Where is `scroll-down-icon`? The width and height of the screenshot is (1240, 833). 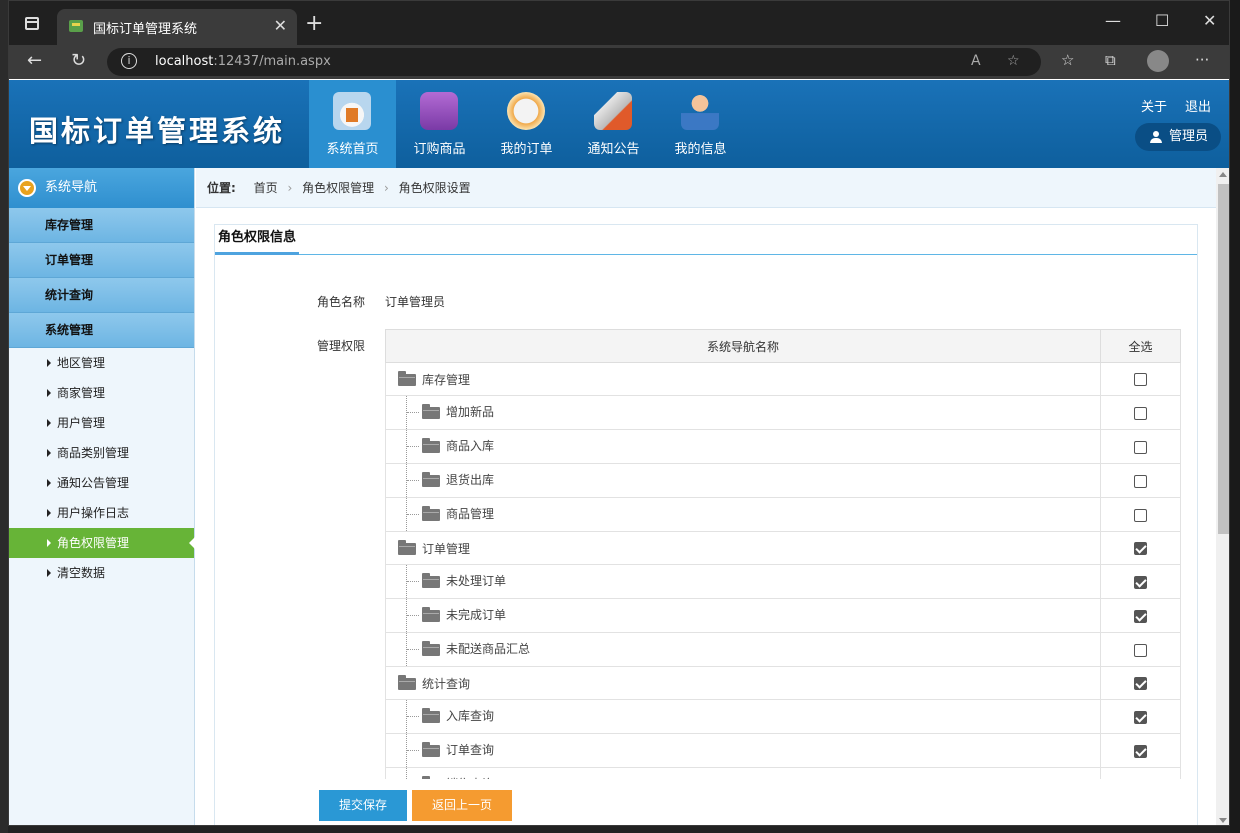 scroll-down-icon is located at coordinates (1223, 820).